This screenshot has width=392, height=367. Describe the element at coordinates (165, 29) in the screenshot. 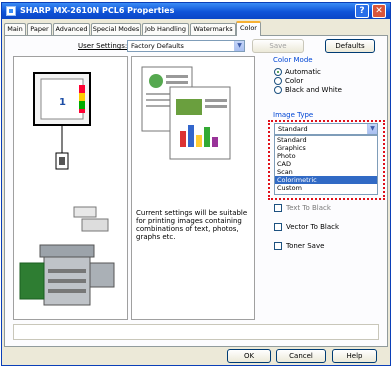

I see `tab-job-handling: Job Handling` at that location.